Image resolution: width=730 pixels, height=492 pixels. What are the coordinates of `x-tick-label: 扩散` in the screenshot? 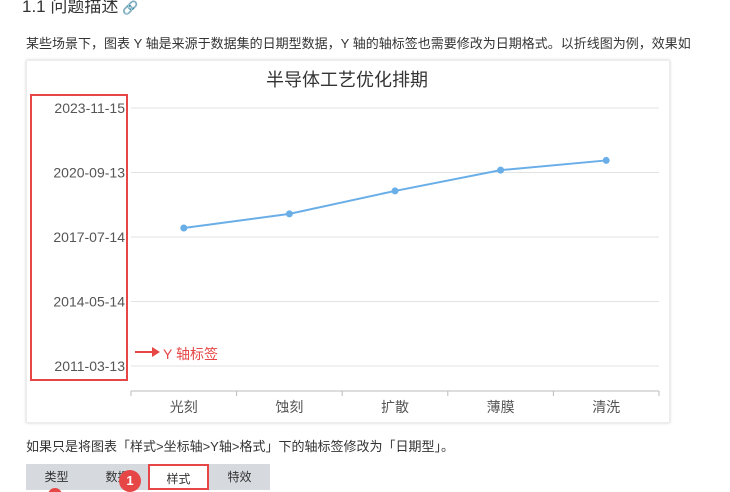 It's located at (395, 407).